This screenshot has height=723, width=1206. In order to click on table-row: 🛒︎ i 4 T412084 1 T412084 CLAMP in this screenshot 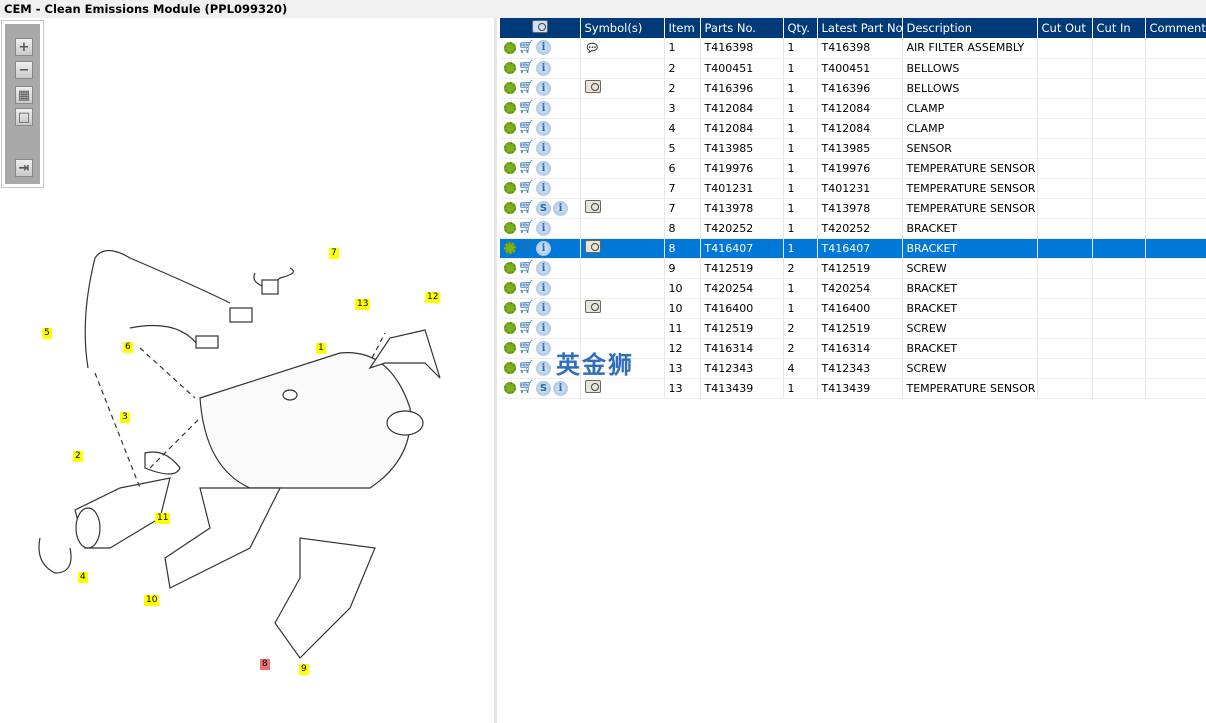, I will do `click(853, 128)`.